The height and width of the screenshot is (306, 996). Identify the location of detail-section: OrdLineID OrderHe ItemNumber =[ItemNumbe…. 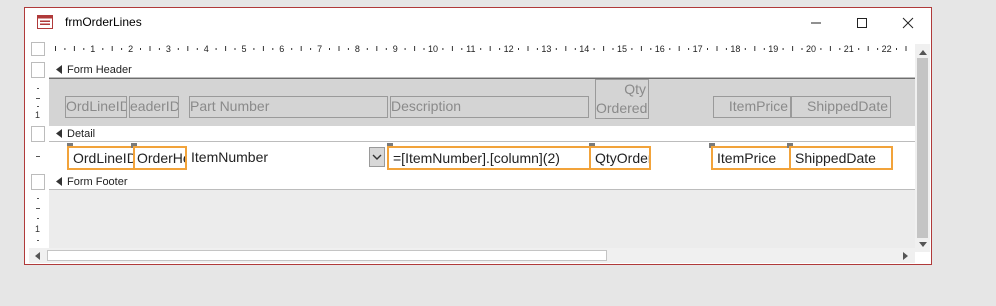
(482, 158).